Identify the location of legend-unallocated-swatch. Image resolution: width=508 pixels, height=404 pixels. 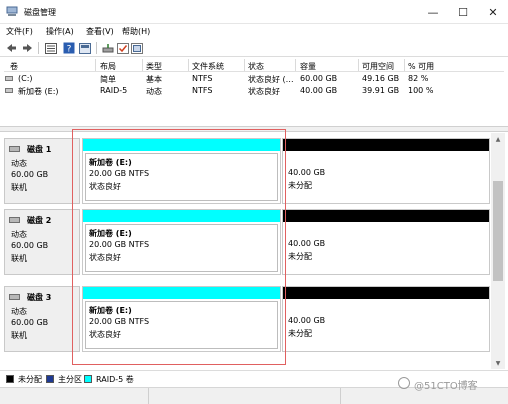
(10, 379).